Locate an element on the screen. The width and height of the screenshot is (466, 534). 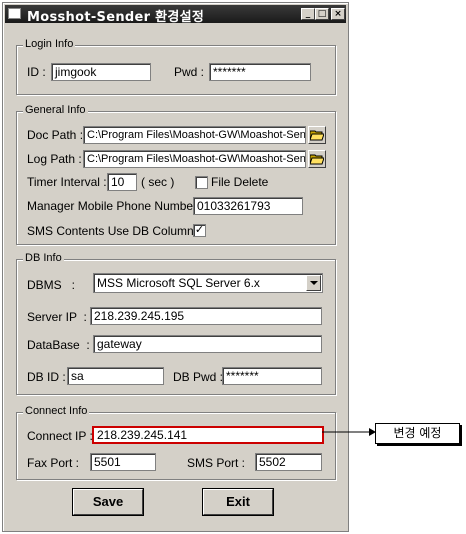
save-button-frame: Save is located at coordinates (108, 502).